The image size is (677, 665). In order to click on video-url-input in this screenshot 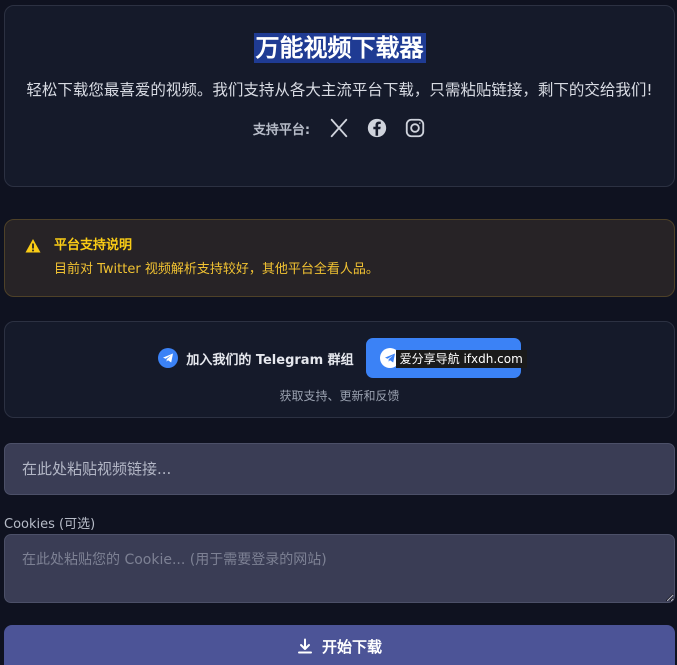, I will do `click(339, 469)`.